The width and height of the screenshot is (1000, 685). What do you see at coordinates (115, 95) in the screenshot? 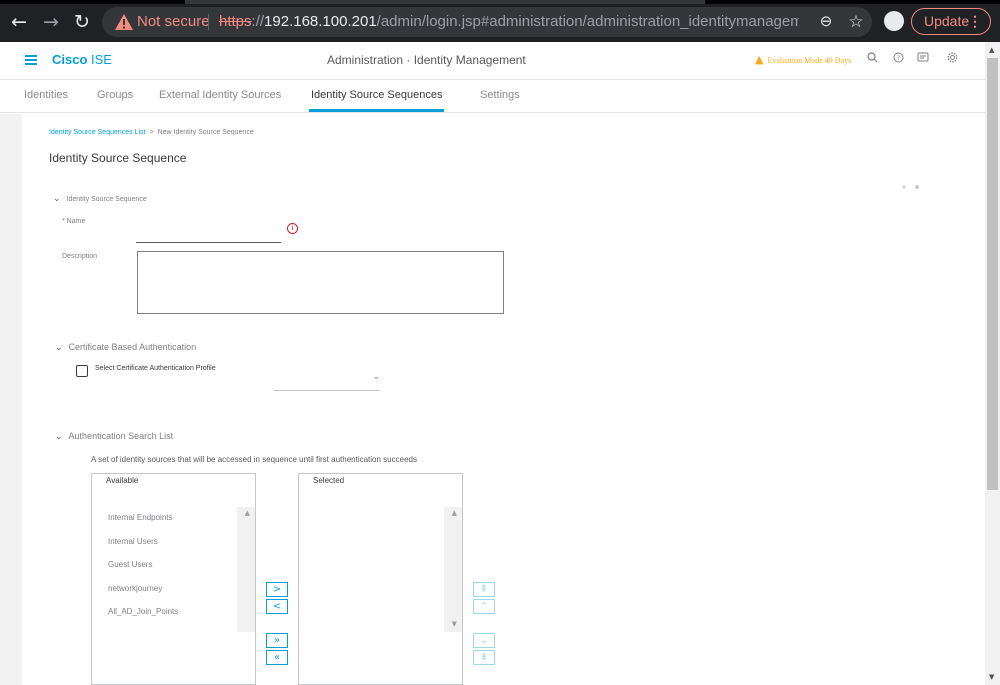
I see `tab-groups: Groups` at bounding box center [115, 95].